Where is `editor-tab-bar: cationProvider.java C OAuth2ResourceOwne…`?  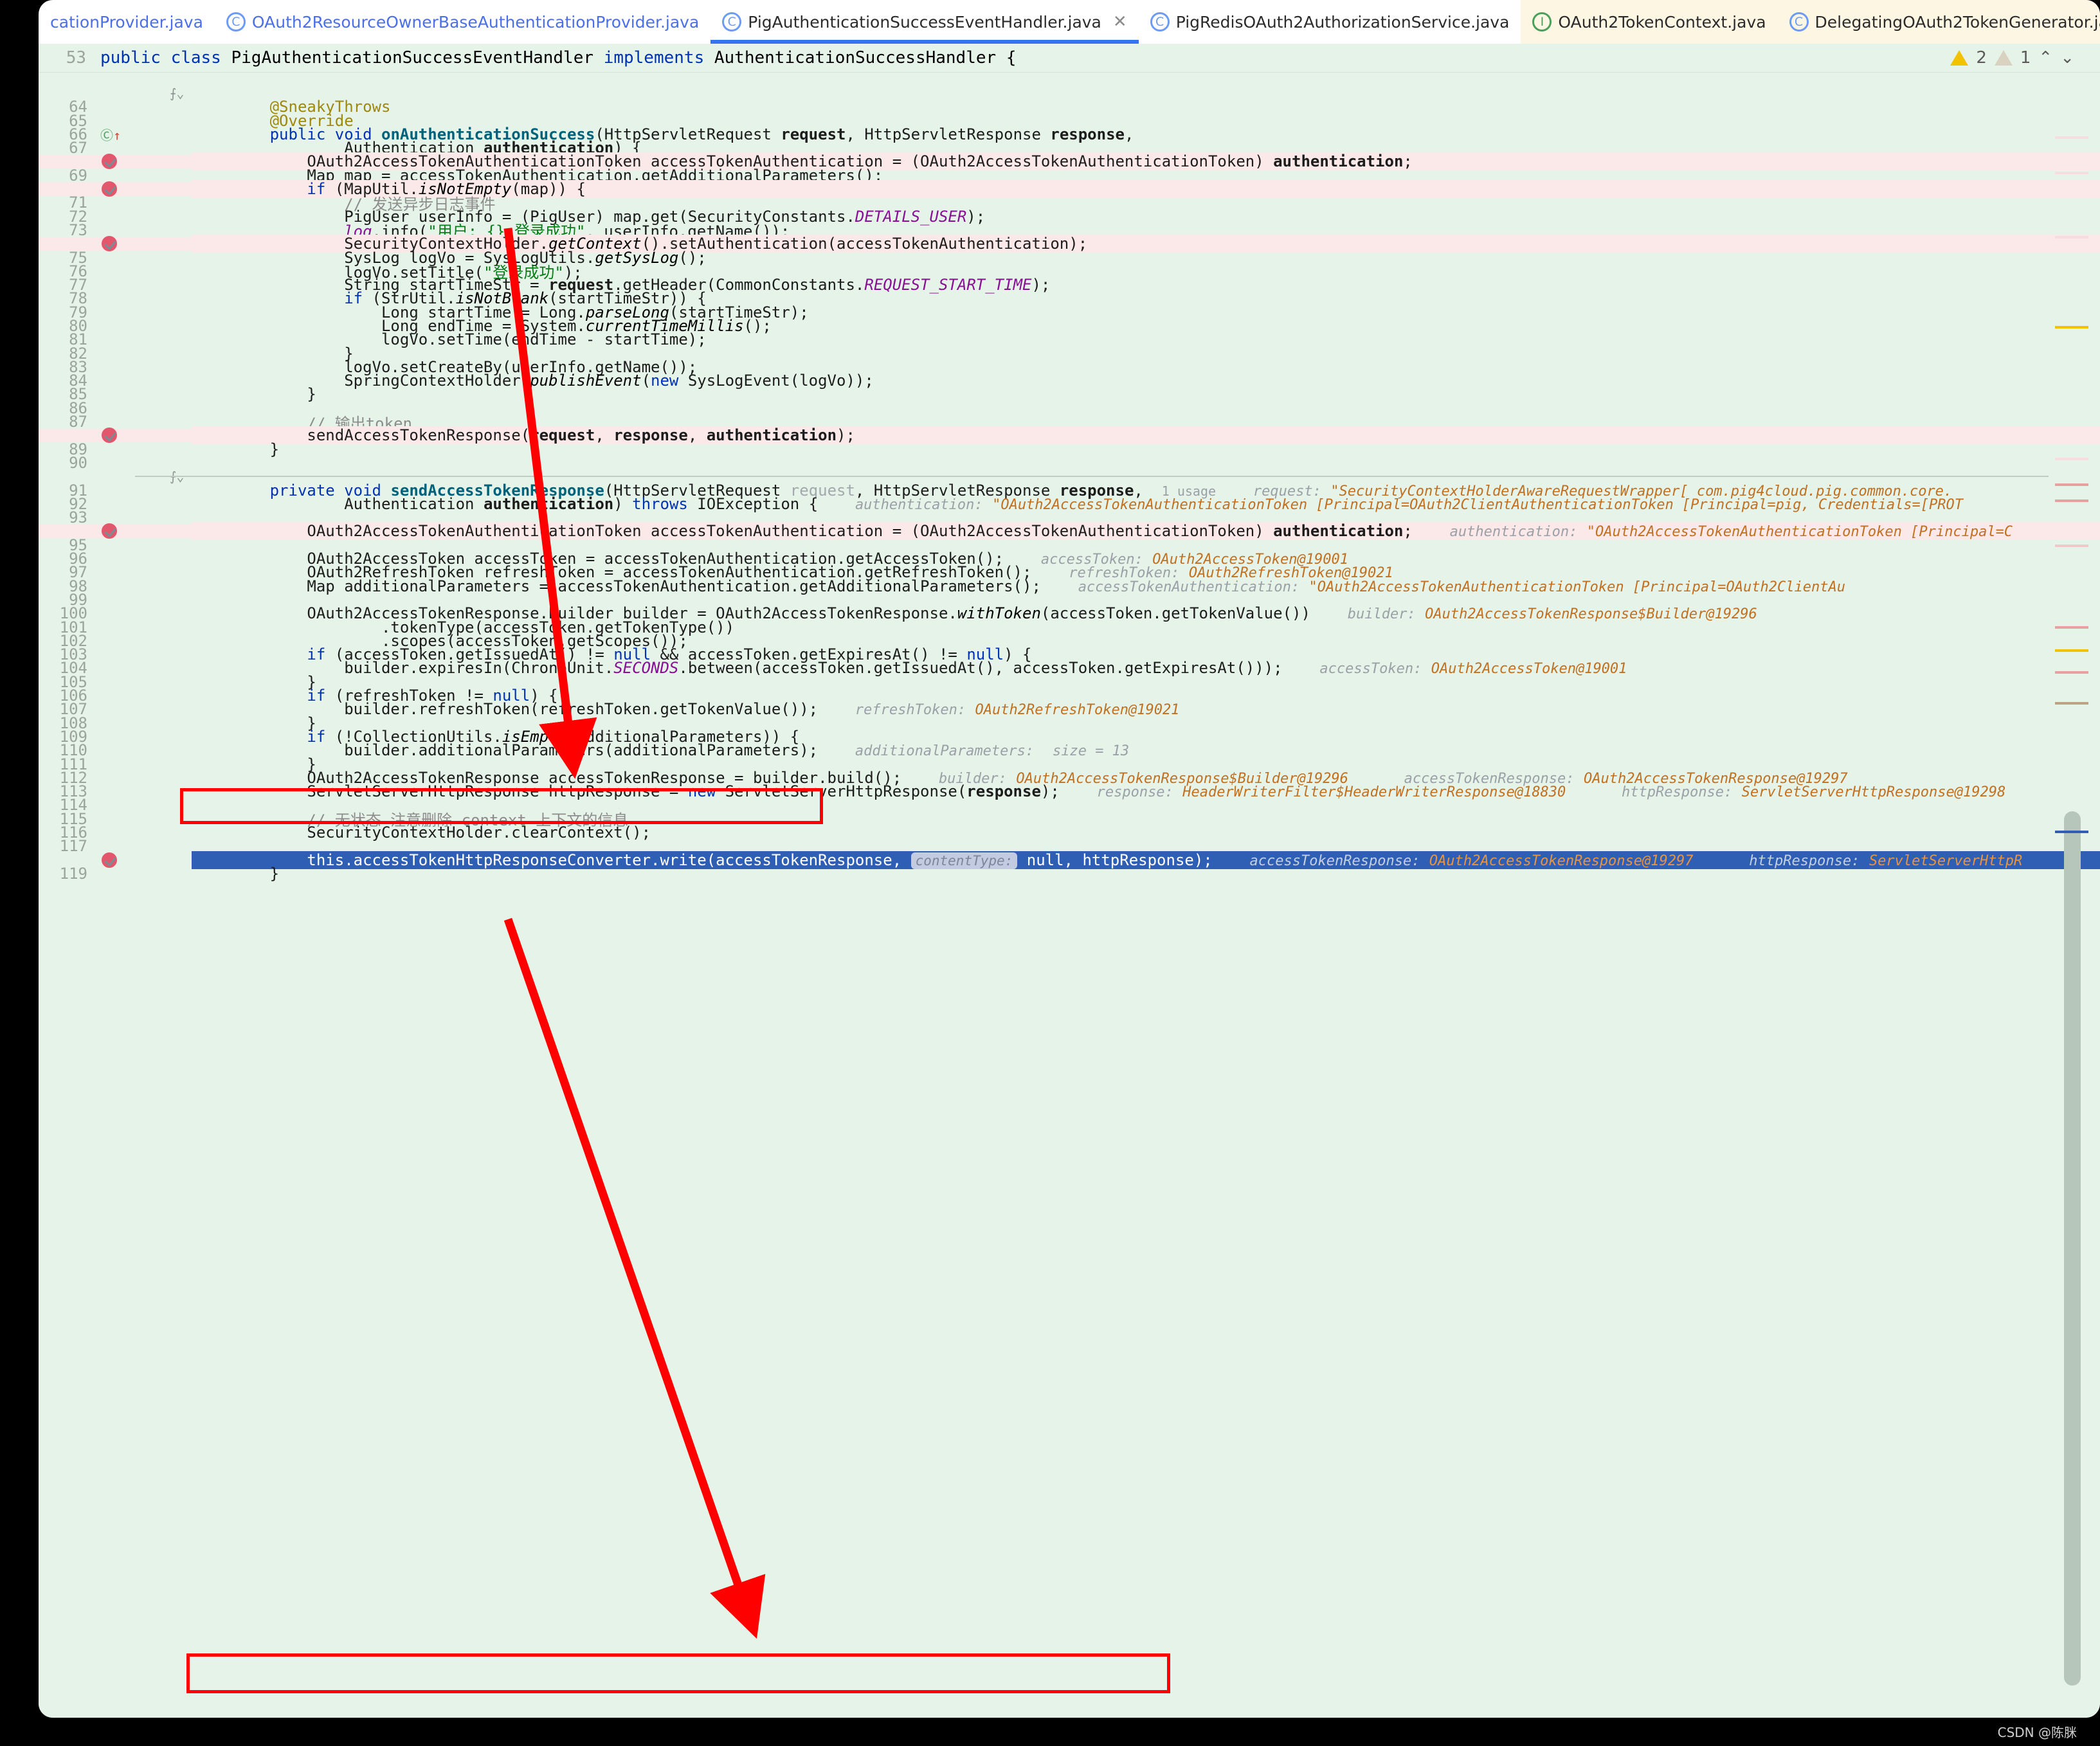
editor-tab-bar: cationProvider.java C OAuth2ResourceOwne… is located at coordinates (1069, 22).